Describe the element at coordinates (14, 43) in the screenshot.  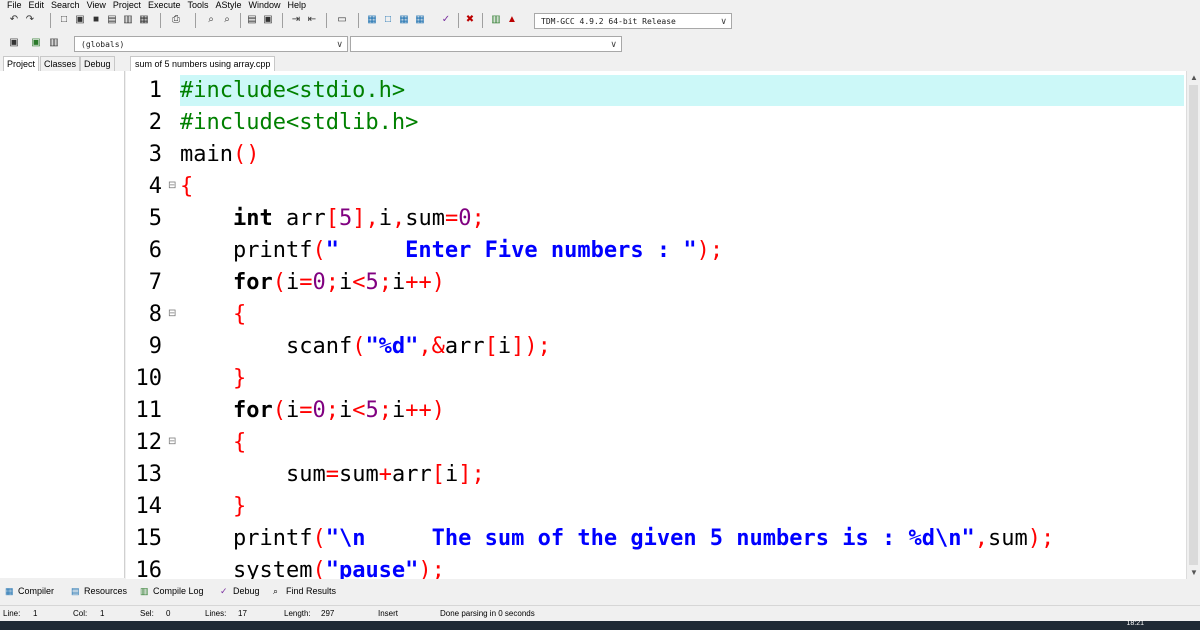
I see `new-project-icon: ▣` at that location.